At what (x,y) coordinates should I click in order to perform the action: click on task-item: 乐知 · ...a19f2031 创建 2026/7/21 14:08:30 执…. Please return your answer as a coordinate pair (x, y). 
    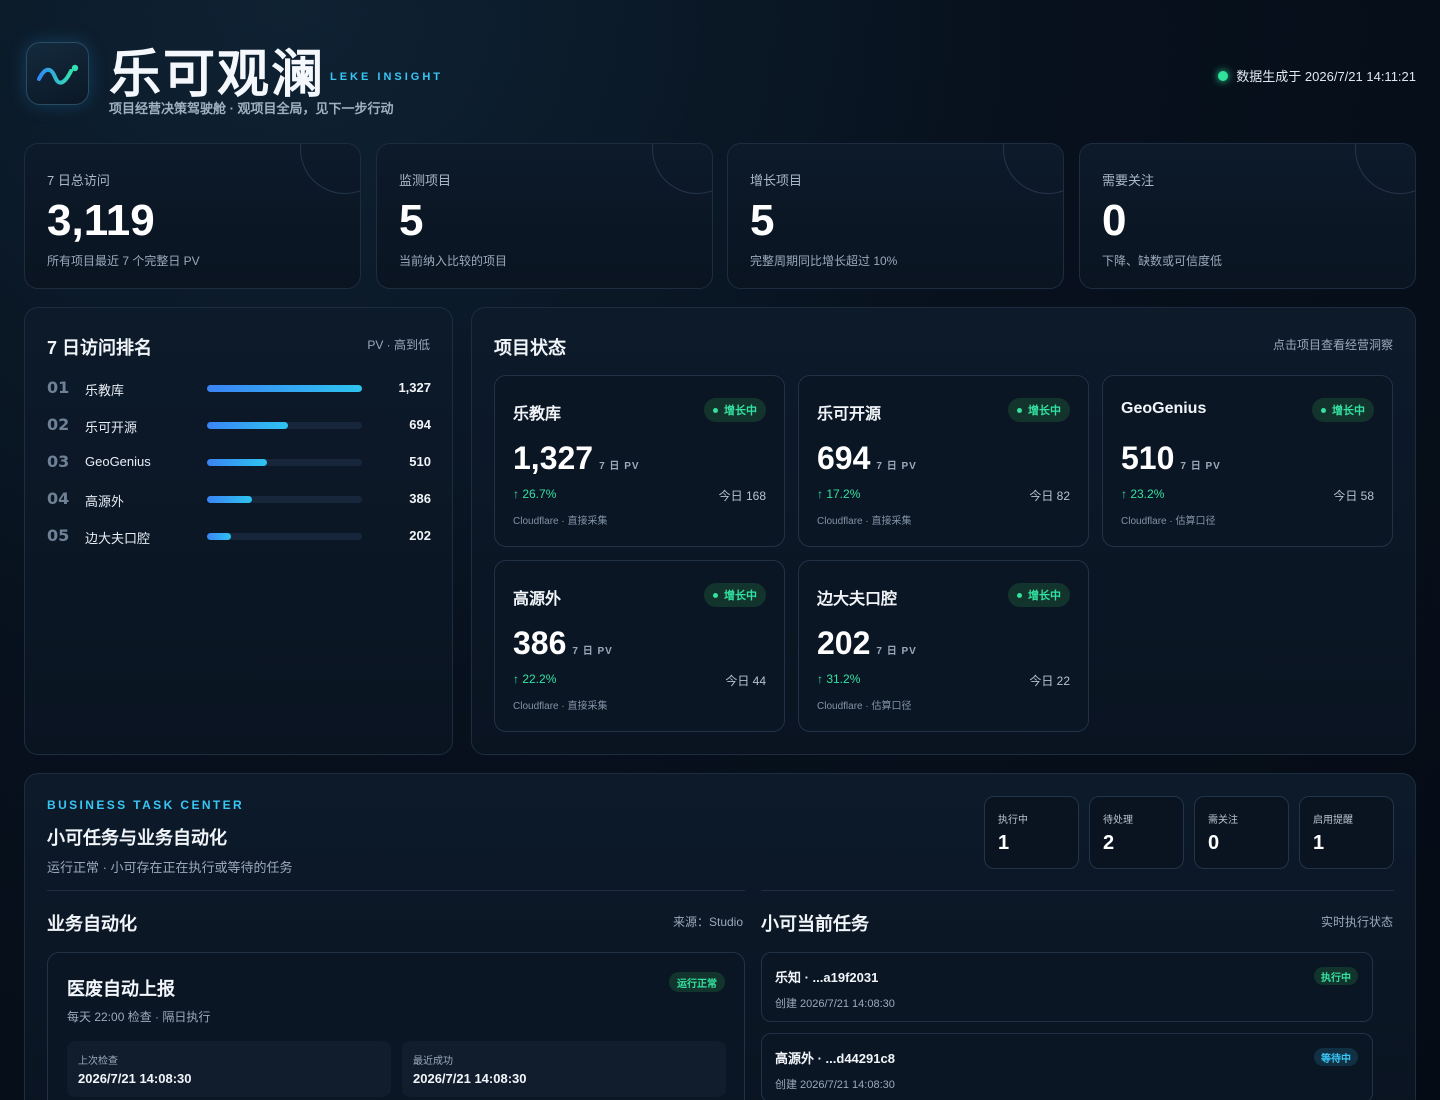
    Looking at the image, I should click on (1067, 987).